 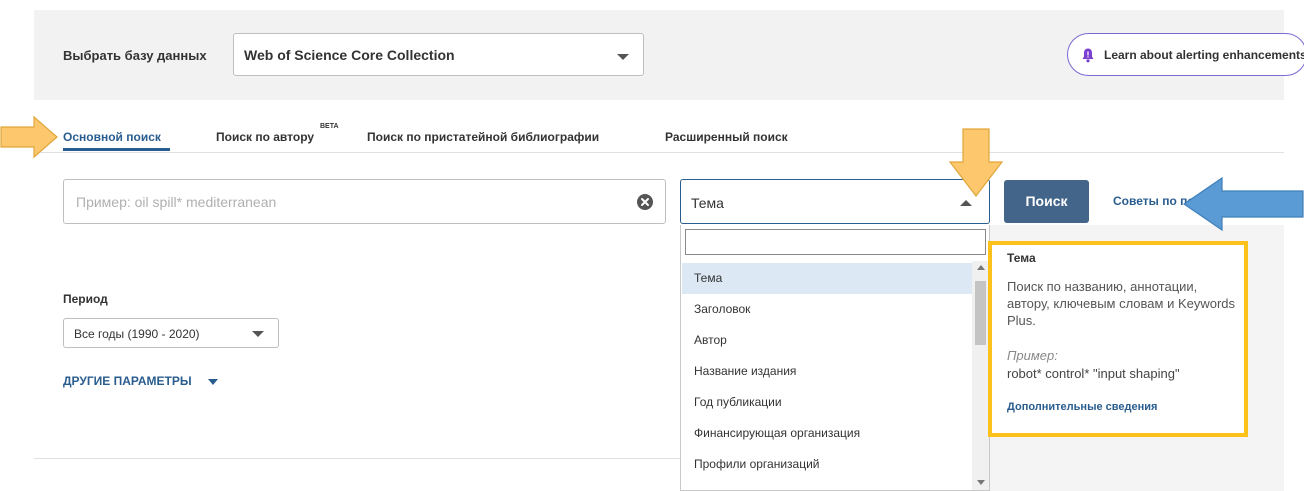 I want to click on annotation-arrow-down-icon, so click(x=976, y=162).